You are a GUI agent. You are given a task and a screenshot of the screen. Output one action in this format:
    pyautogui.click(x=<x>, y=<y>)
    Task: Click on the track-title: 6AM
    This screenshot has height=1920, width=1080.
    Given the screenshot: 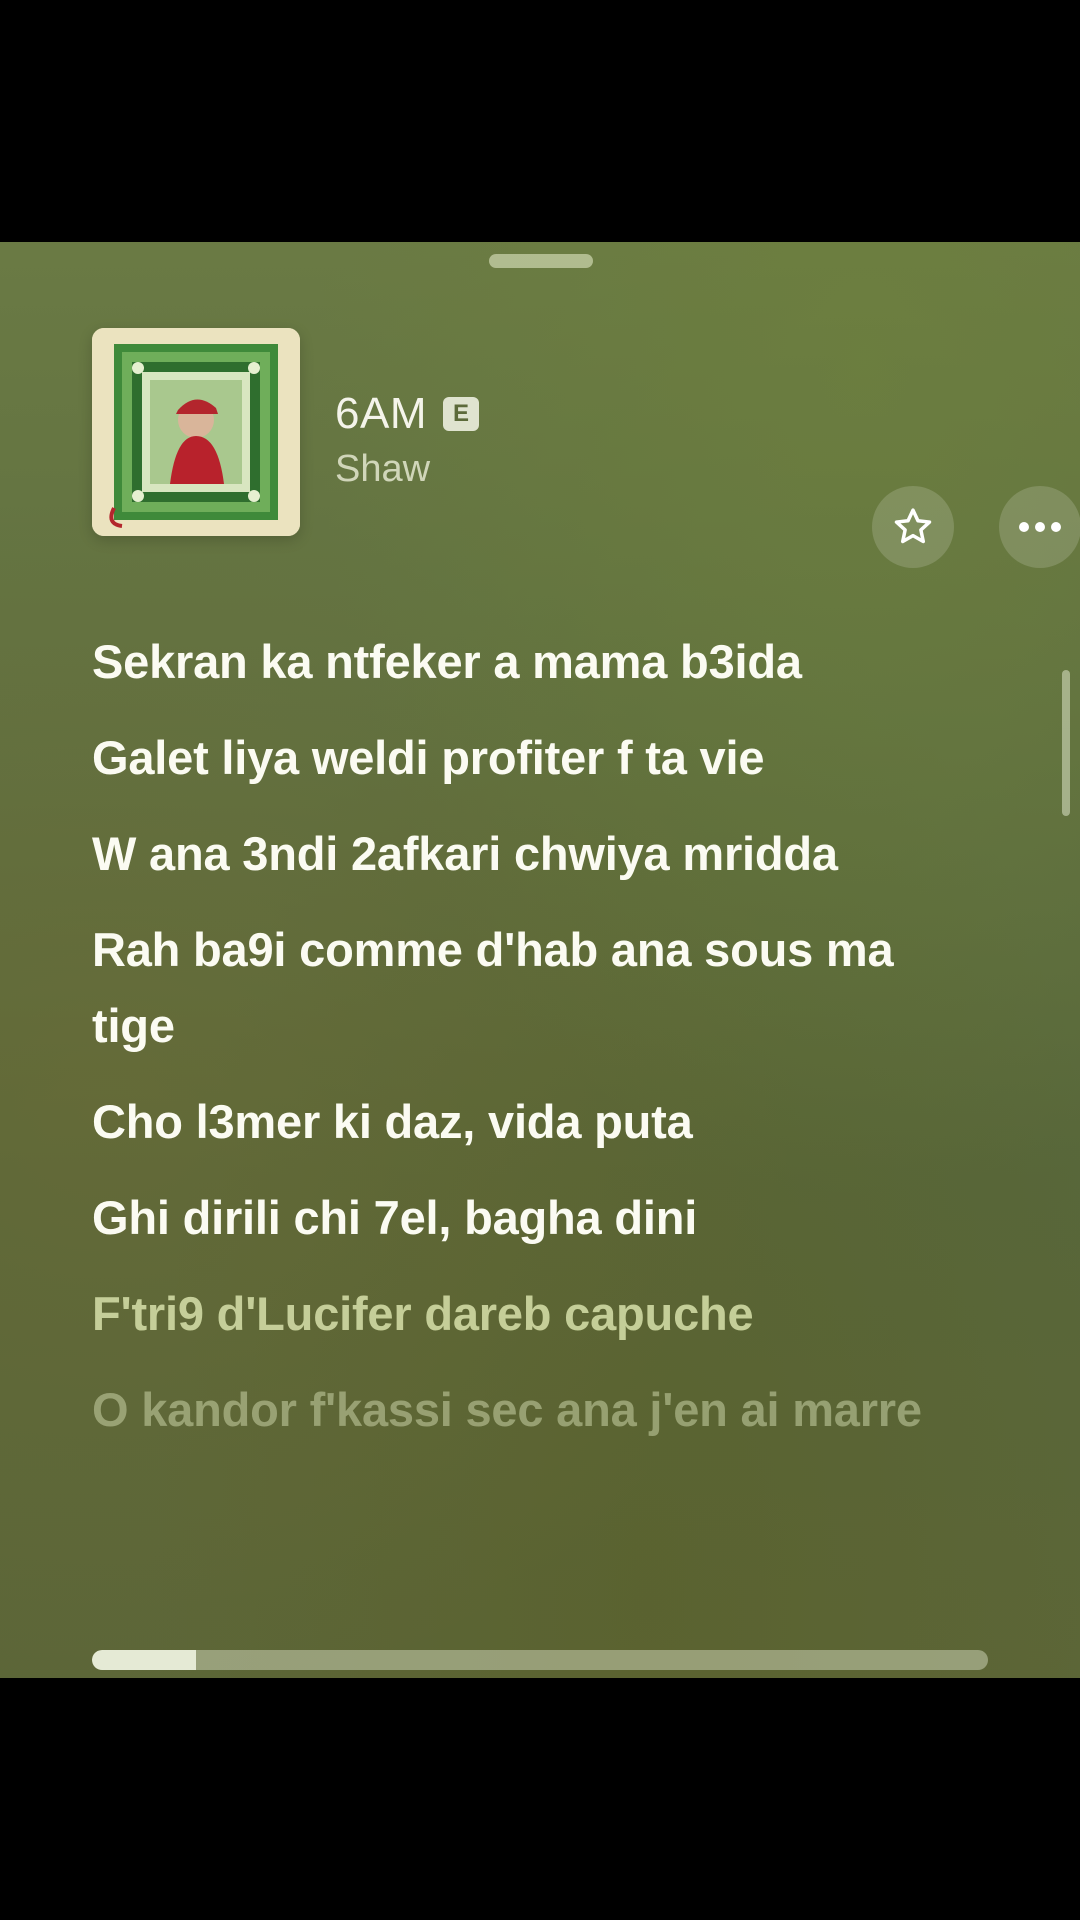 What is the action you would take?
    pyautogui.click(x=381, y=413)
    